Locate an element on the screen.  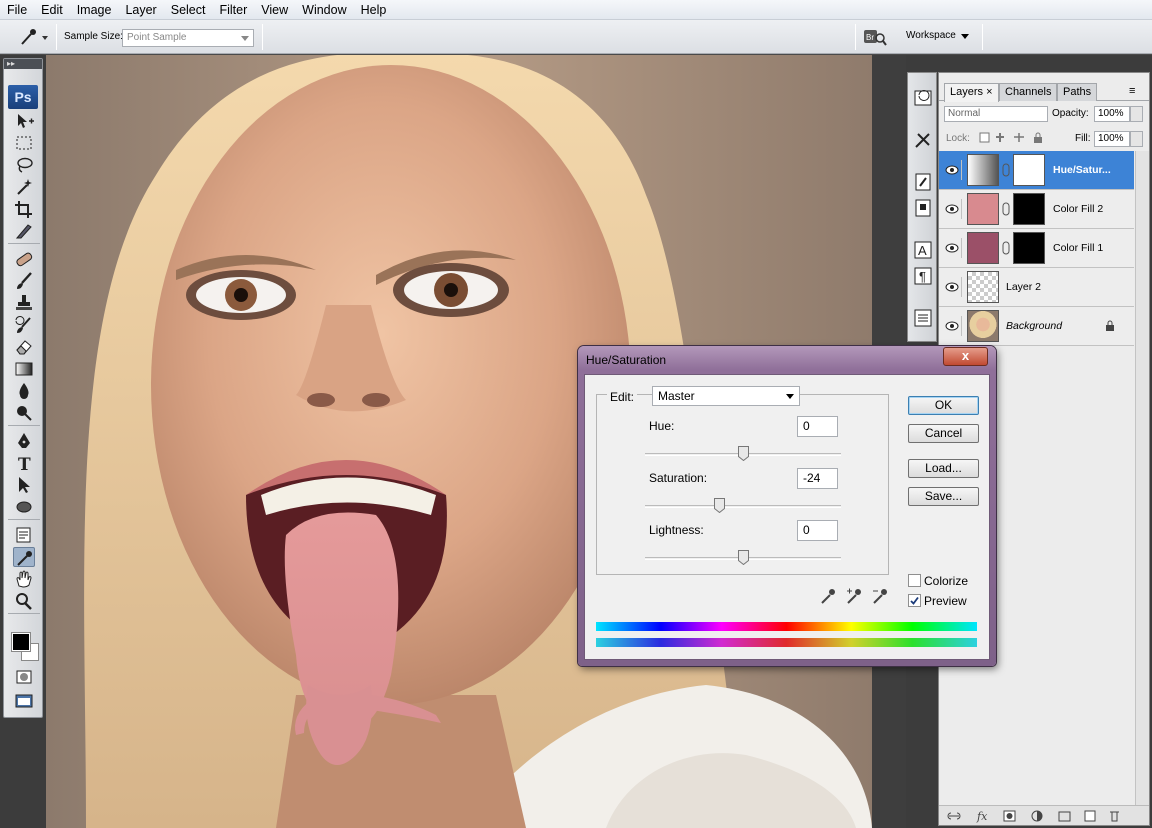
character-panel-icon: A is located at coordinates (923, 250).